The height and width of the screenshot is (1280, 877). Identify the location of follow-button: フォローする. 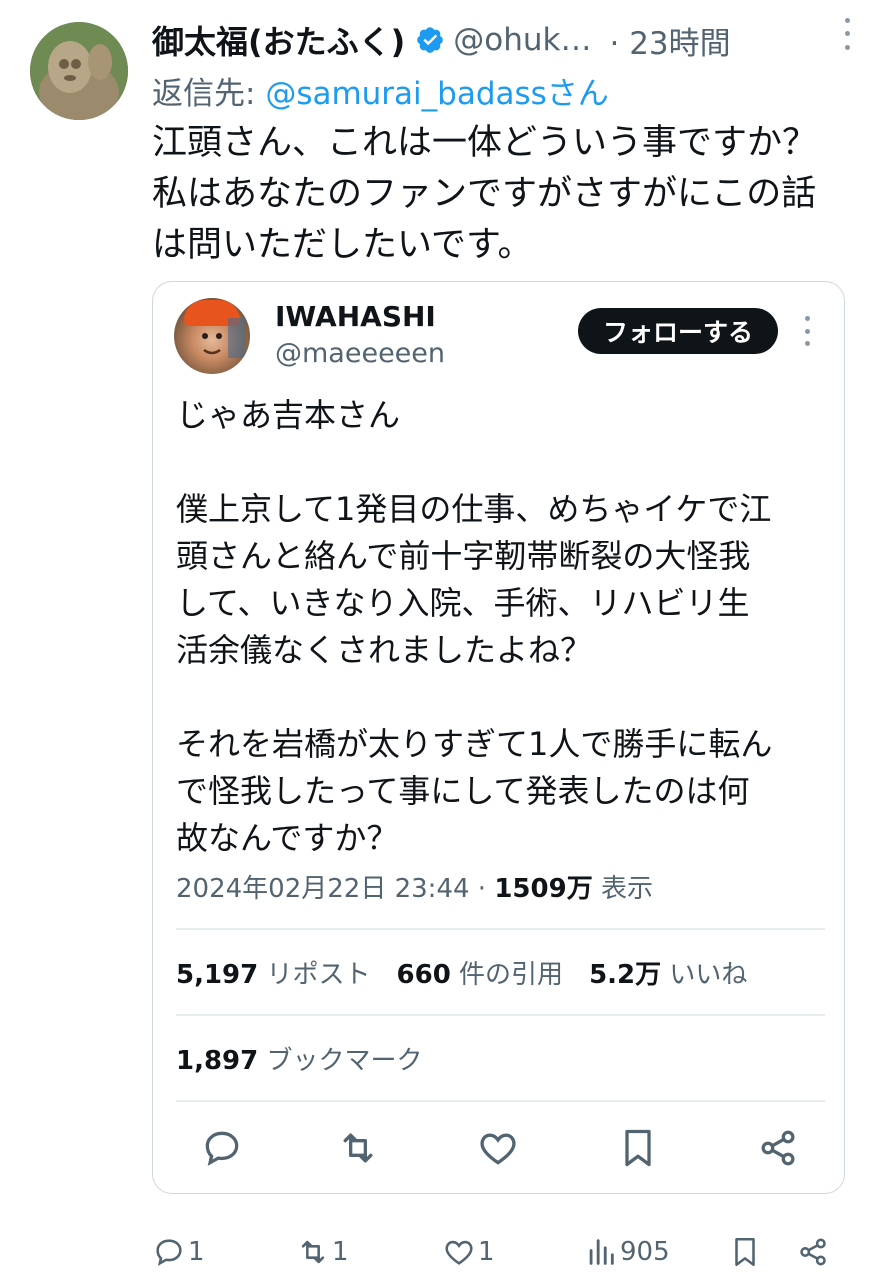
(678, 331).